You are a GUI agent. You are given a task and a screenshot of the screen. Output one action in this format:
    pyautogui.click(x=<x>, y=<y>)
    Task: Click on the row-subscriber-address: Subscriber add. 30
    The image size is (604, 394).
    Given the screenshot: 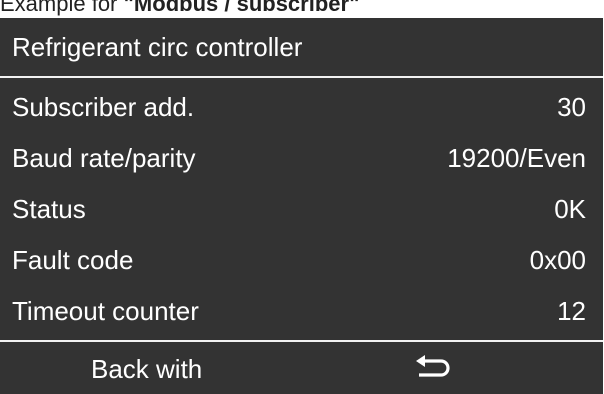 What is the action you would take?
    pyautogui.click(x=301, y=107)
    